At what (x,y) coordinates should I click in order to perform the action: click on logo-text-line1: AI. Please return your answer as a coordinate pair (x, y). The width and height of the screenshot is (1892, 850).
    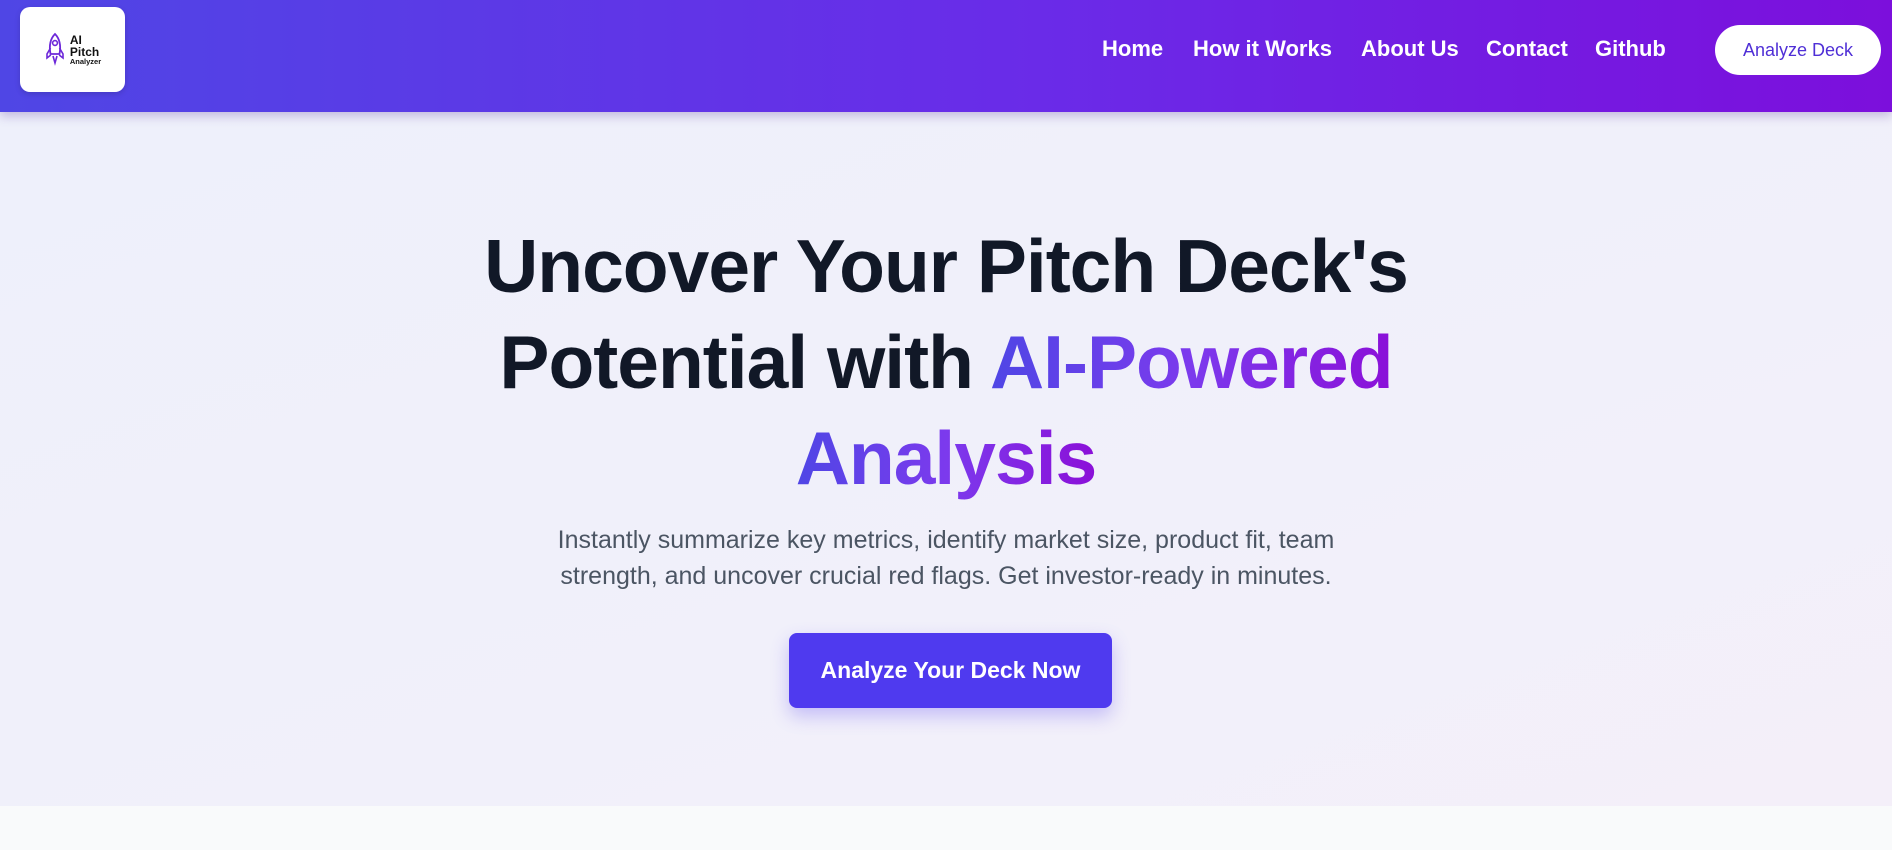
    Looking at the image, I should click on (75, 39).